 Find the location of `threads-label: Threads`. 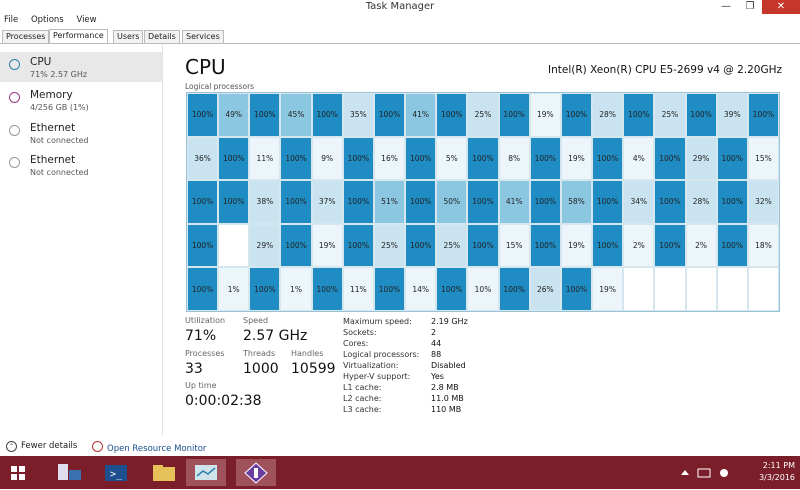

threads-label: Threads is located at coordinates (259, 353).